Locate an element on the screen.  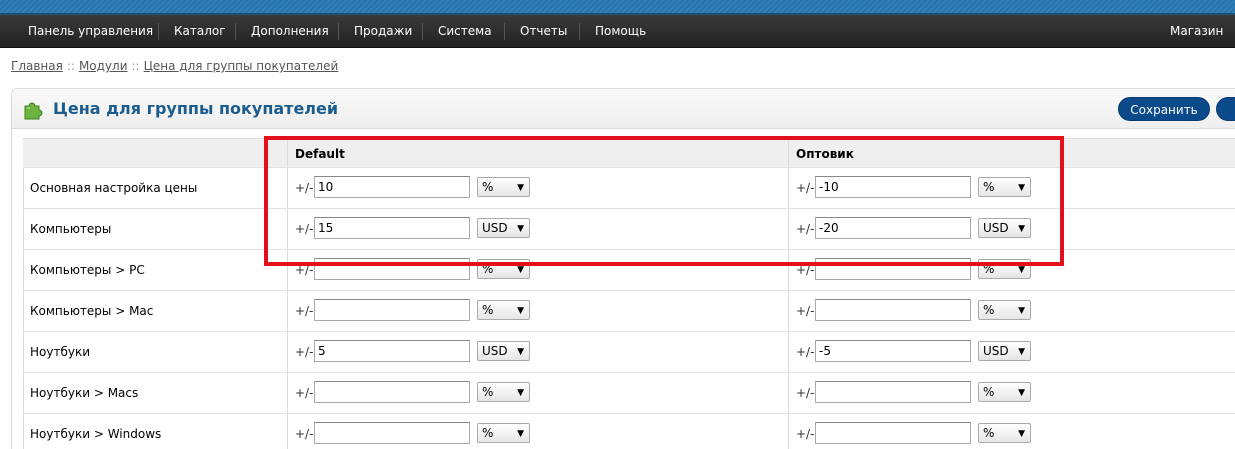
menu-item-help: Помощь is located at coordinates (620, 31).